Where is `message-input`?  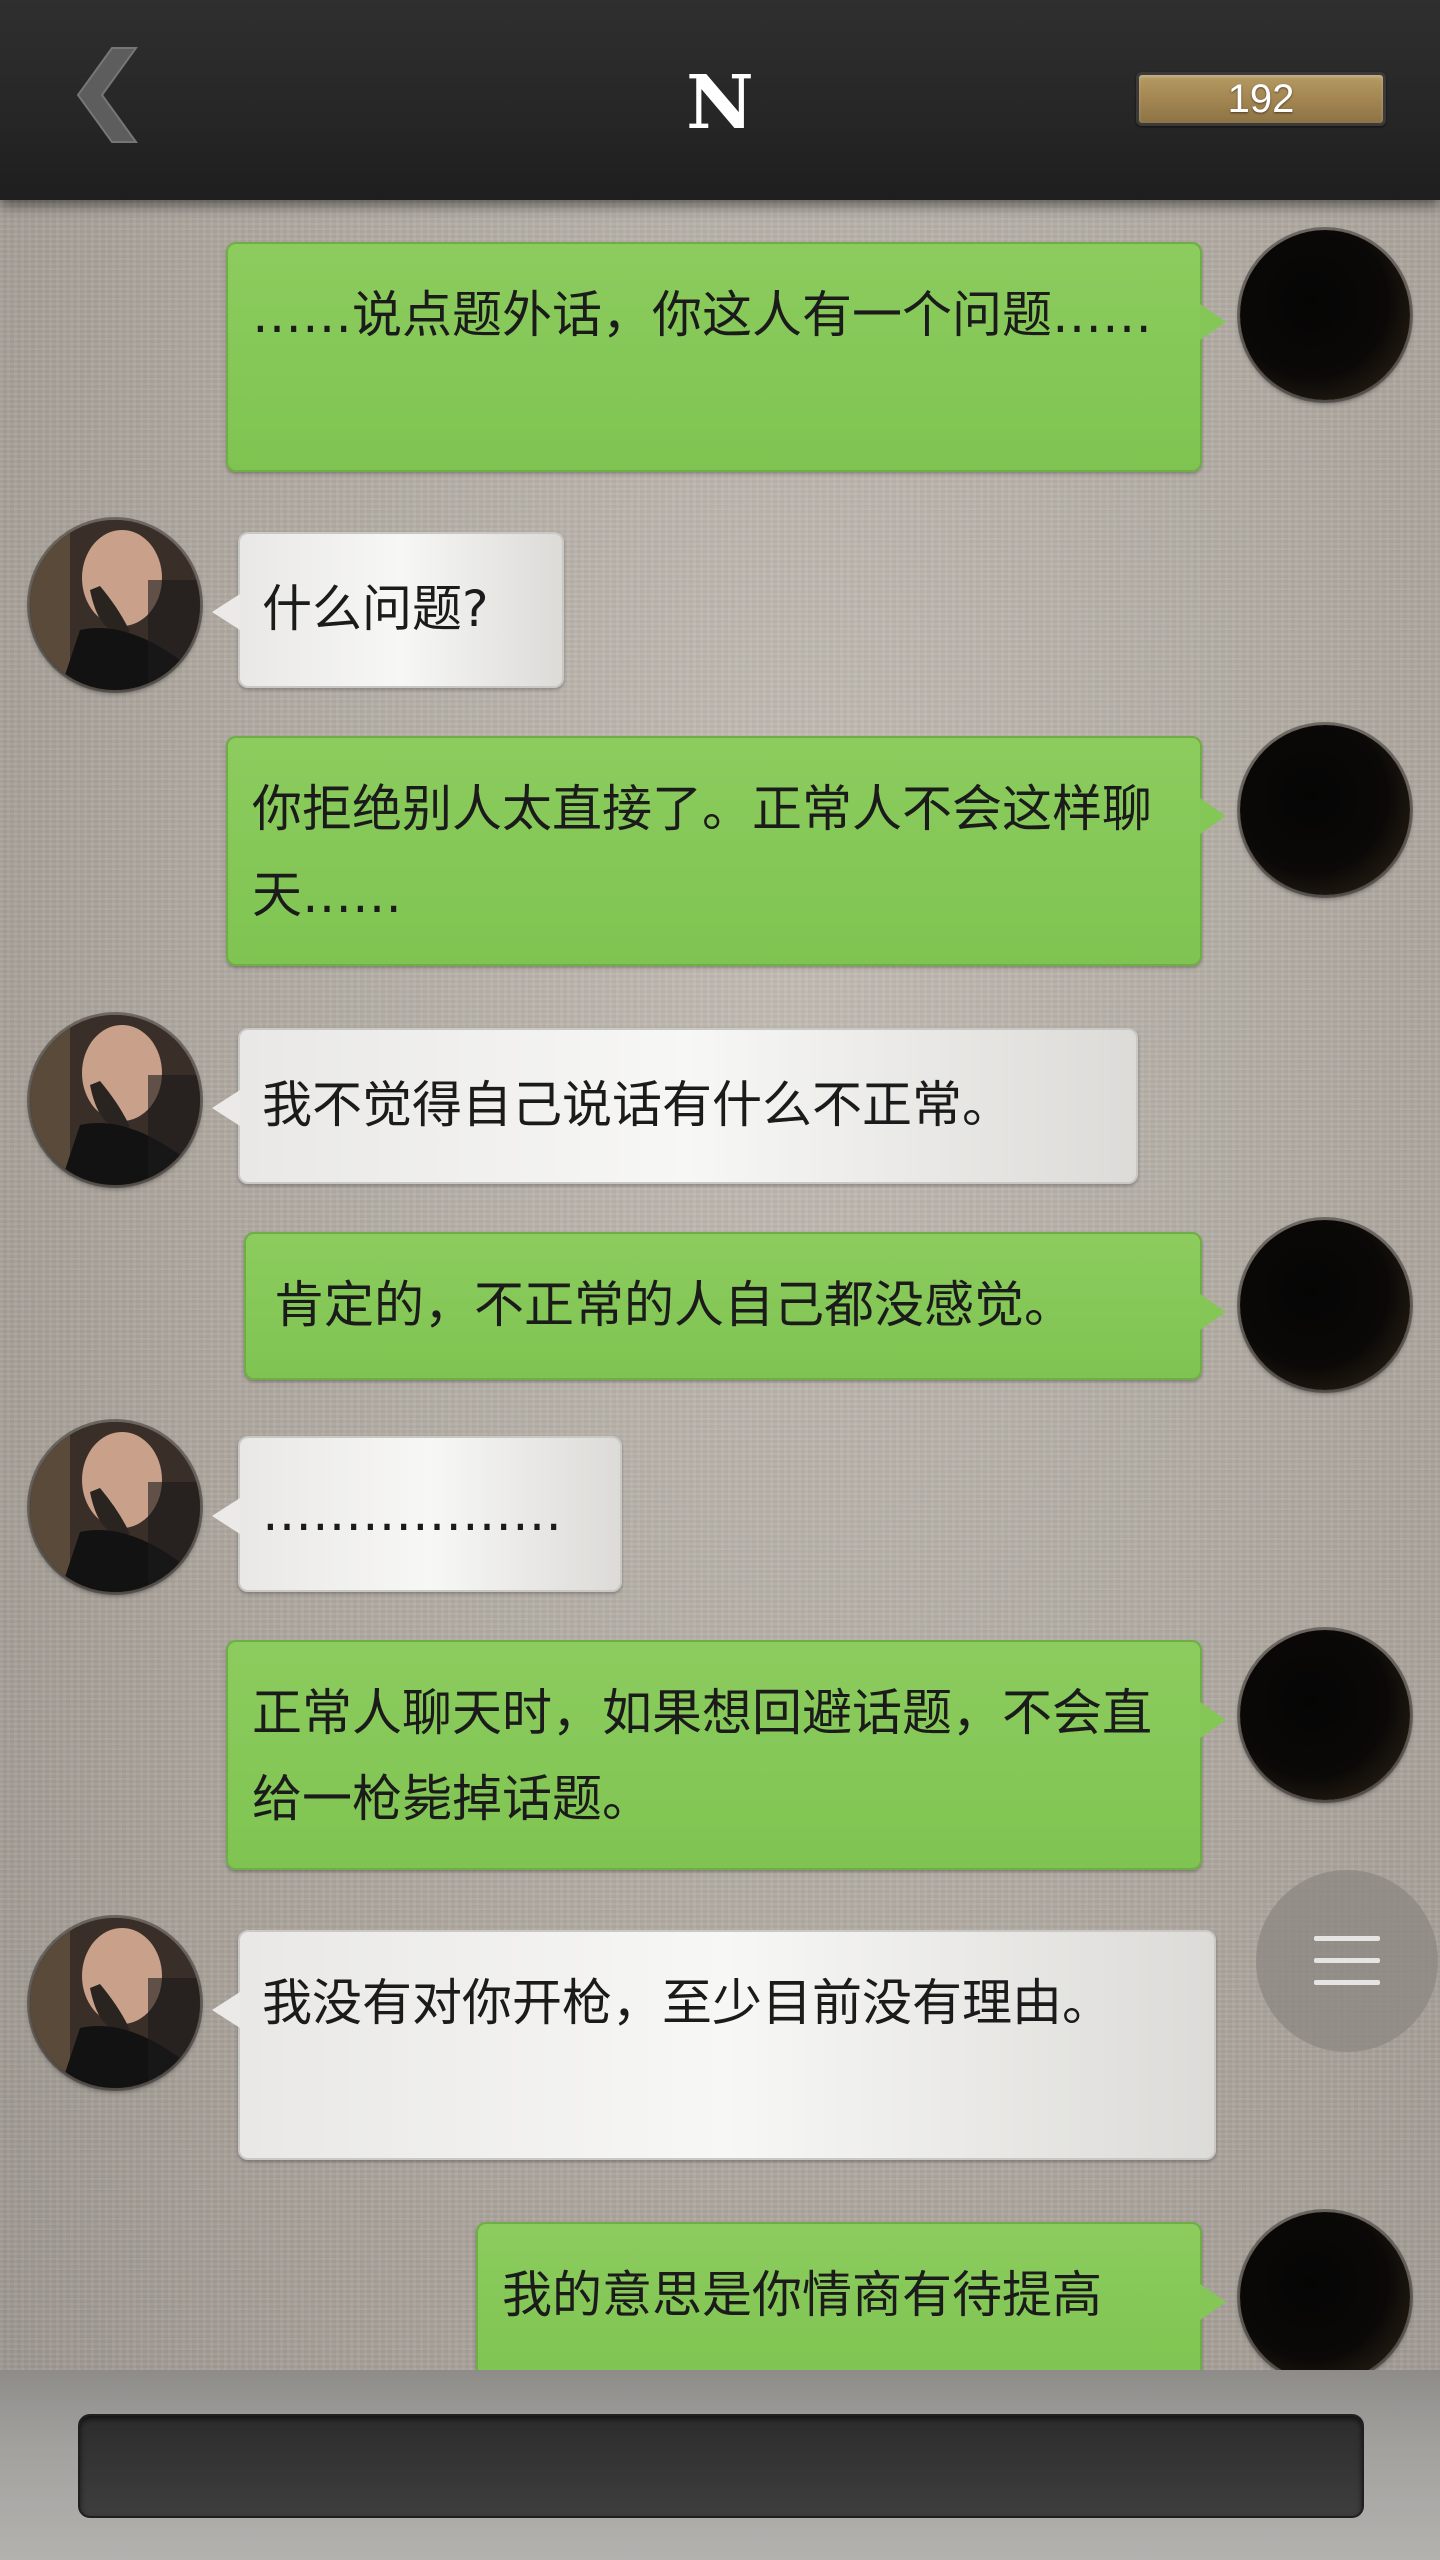 message-input is located at coordinates (721, 2466).